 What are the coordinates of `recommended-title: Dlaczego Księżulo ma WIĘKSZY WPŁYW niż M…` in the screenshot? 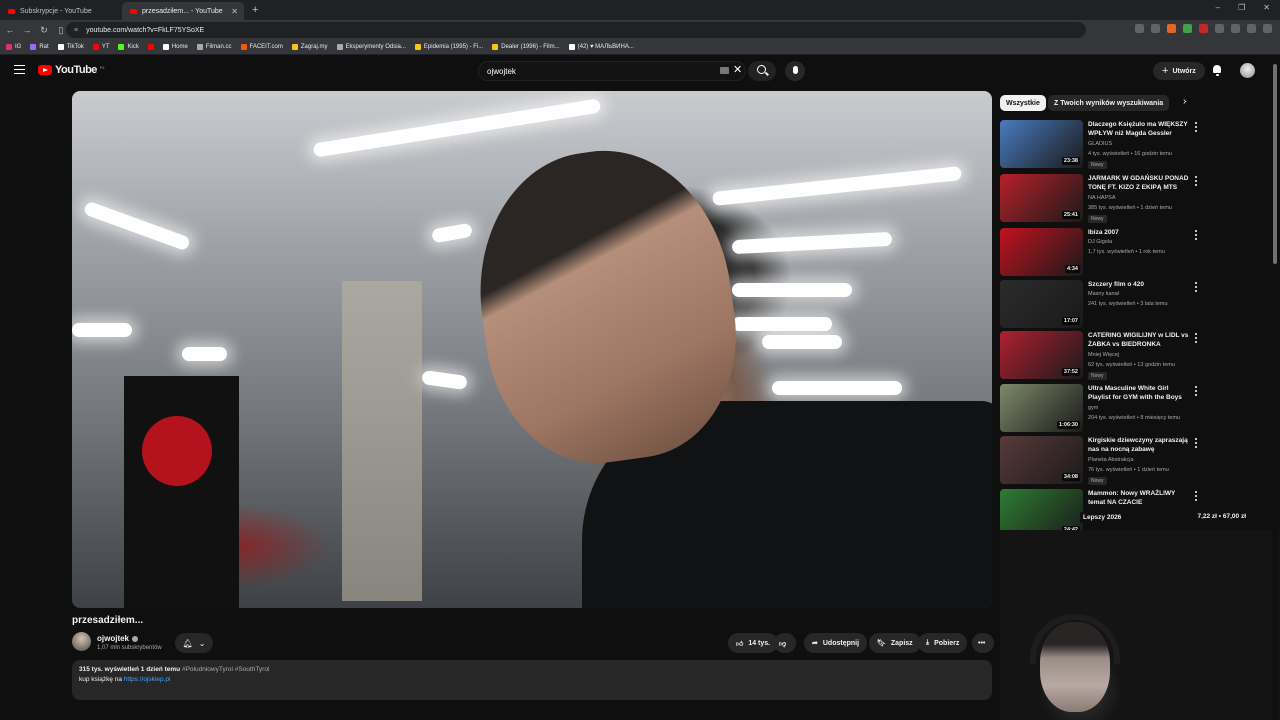 It's located at (1140, 129).